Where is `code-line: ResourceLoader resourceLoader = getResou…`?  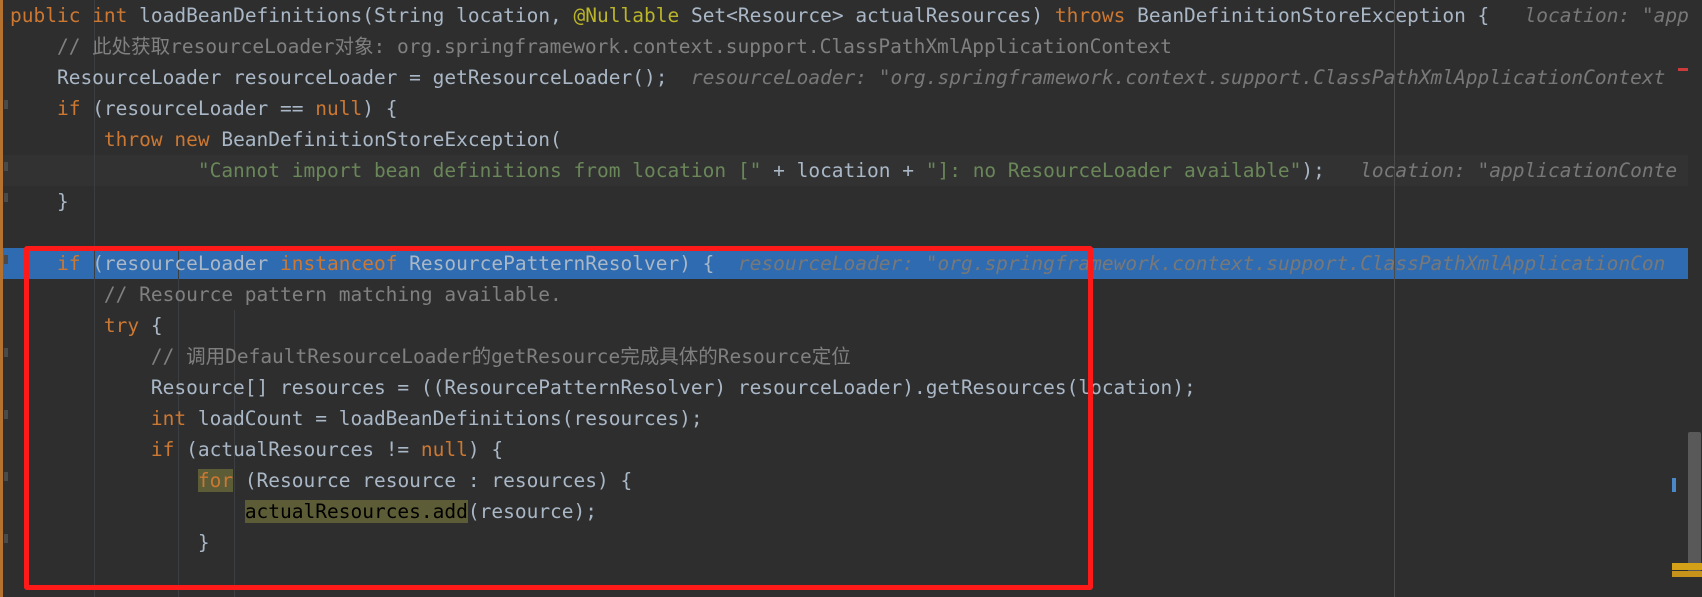
code-line: ResourceLoader resourceLoader = getResou… is located at coordinates (851, 77).